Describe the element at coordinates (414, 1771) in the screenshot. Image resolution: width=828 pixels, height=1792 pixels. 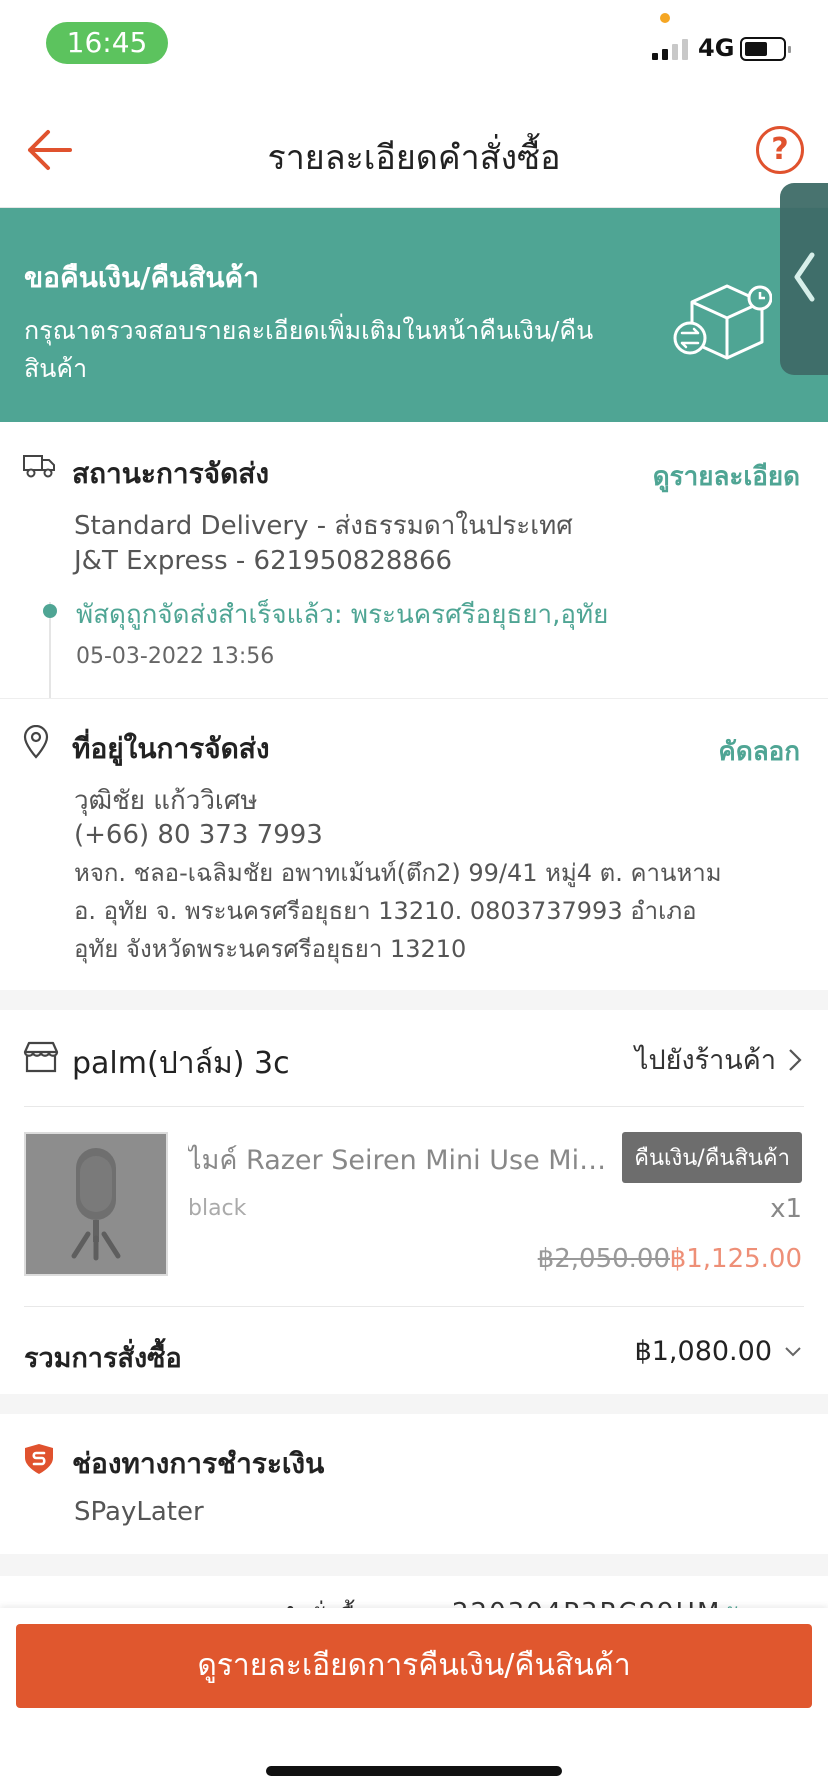
I see `home-indicator` at that location.